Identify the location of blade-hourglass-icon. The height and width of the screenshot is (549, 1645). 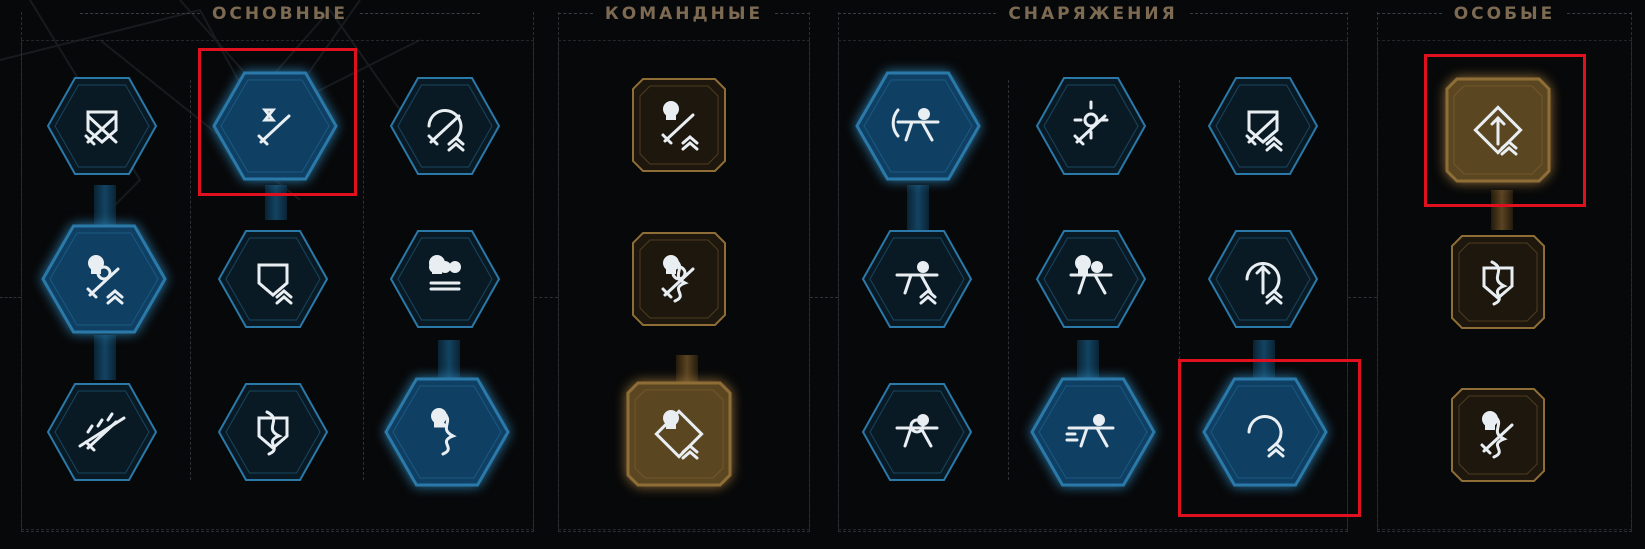
(275, 126).